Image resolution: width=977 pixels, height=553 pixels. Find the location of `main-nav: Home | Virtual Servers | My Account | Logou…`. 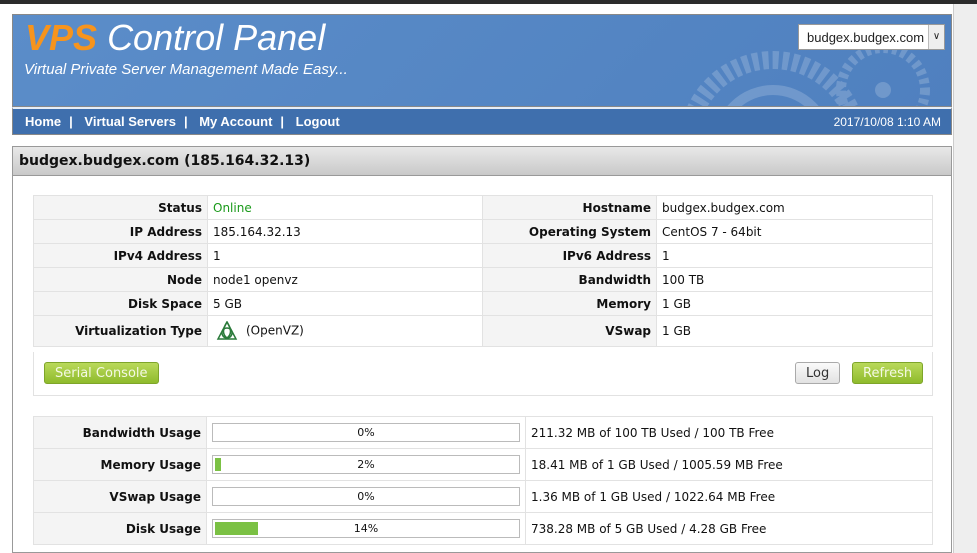

main-nav: Home | Virtual Servers | My Account | Logou… is located at coordinates (482, 121).